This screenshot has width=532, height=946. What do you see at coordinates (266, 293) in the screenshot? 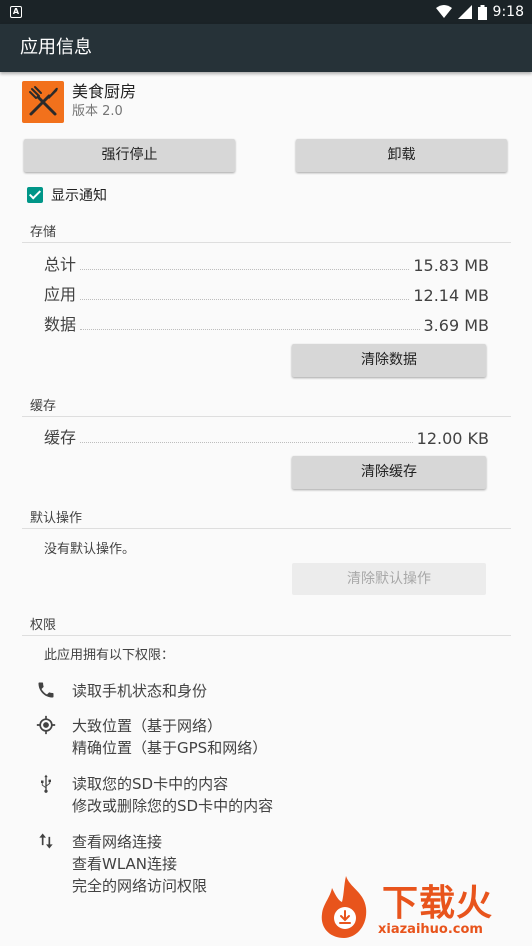
I see `storage-row-app: 应用 12.14 MB` at bounding box center [266, 293].